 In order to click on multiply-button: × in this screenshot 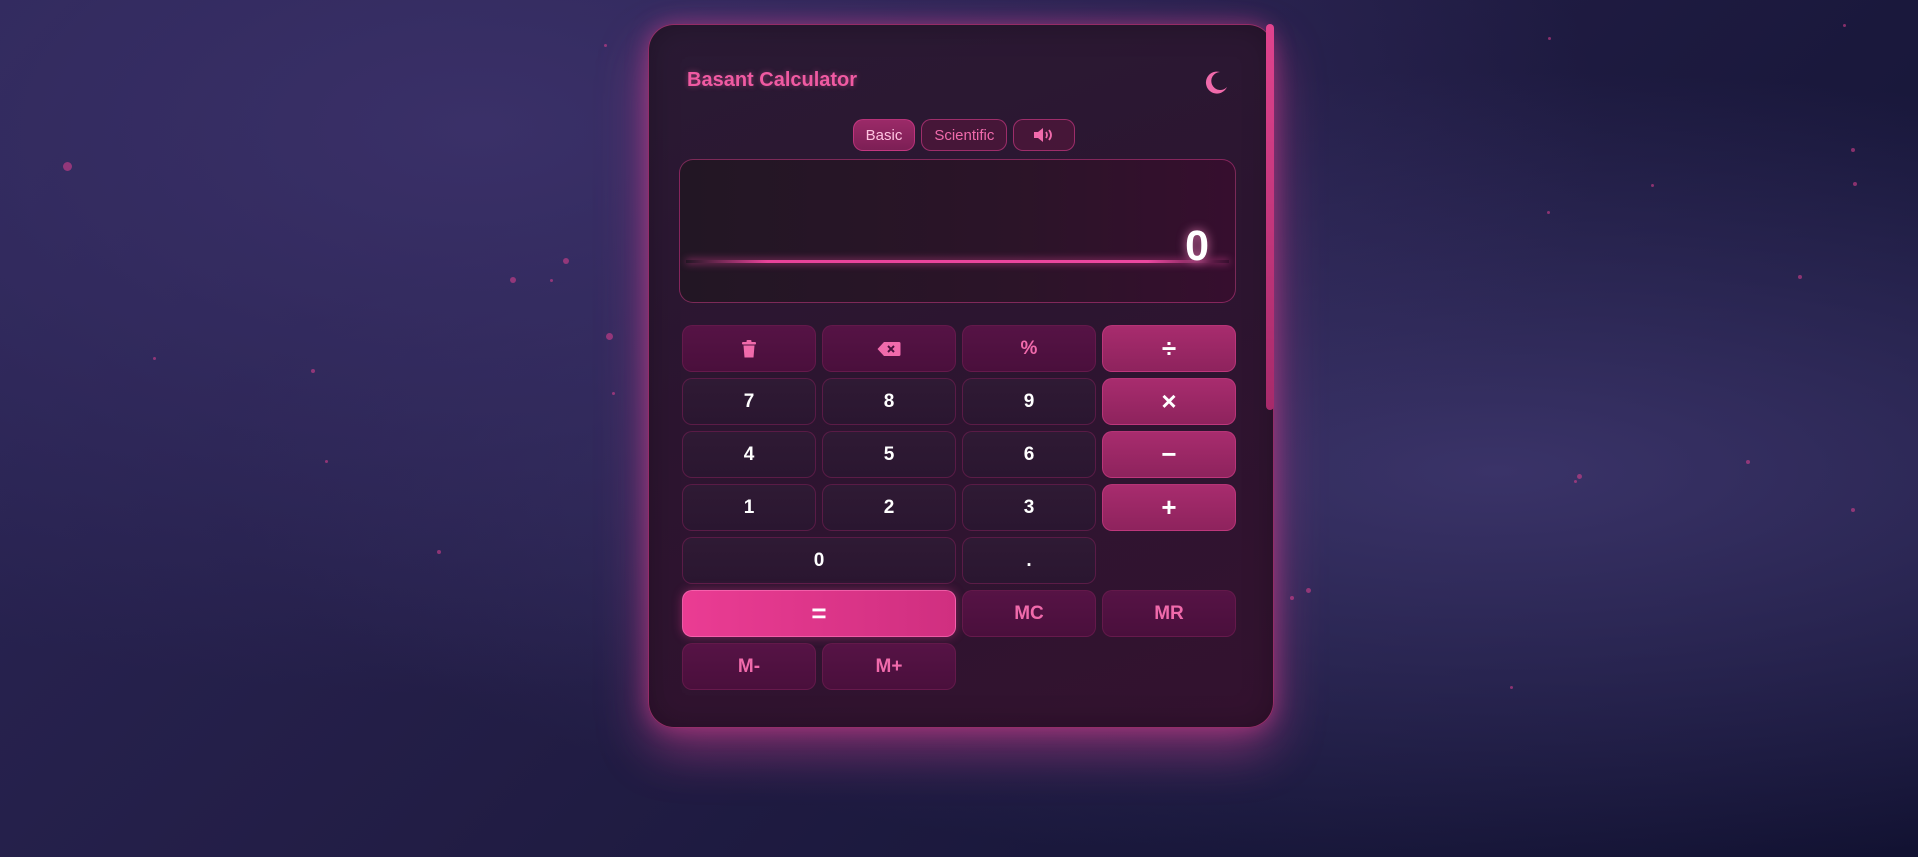, I will do `click(1169, 401)`.